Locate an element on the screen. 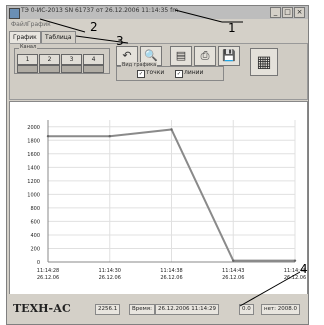 The height and width of the screenshot is (325, 324). points-checkbox-label: точки is located at coordinates (155, 72).